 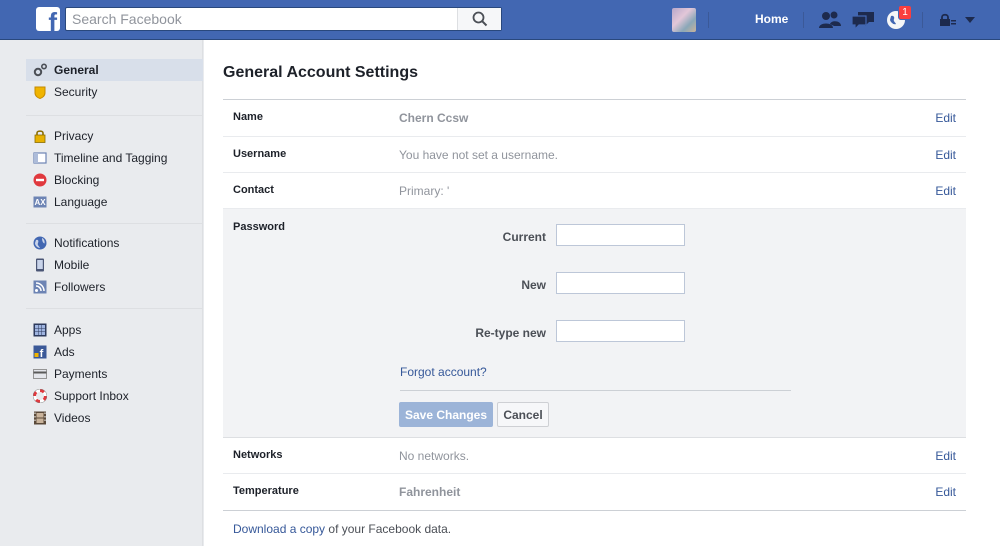 I want to click on search-button, so click(x=479, y=19).